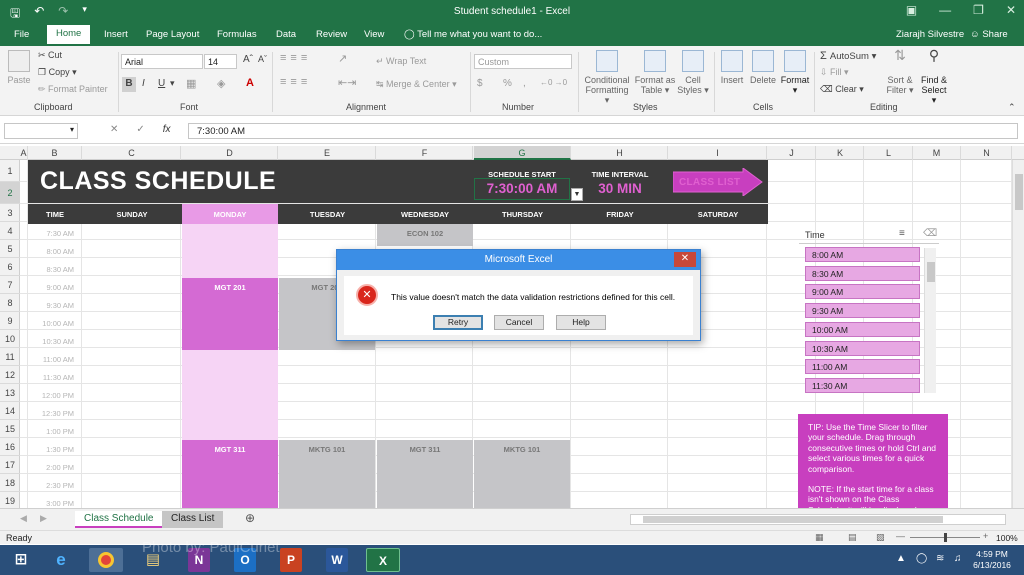 The width and height of the screenshot is (1024, 575). Describe the element at coordinates (10, 303) in the screenshot. I see `row-header: 8` at that location.